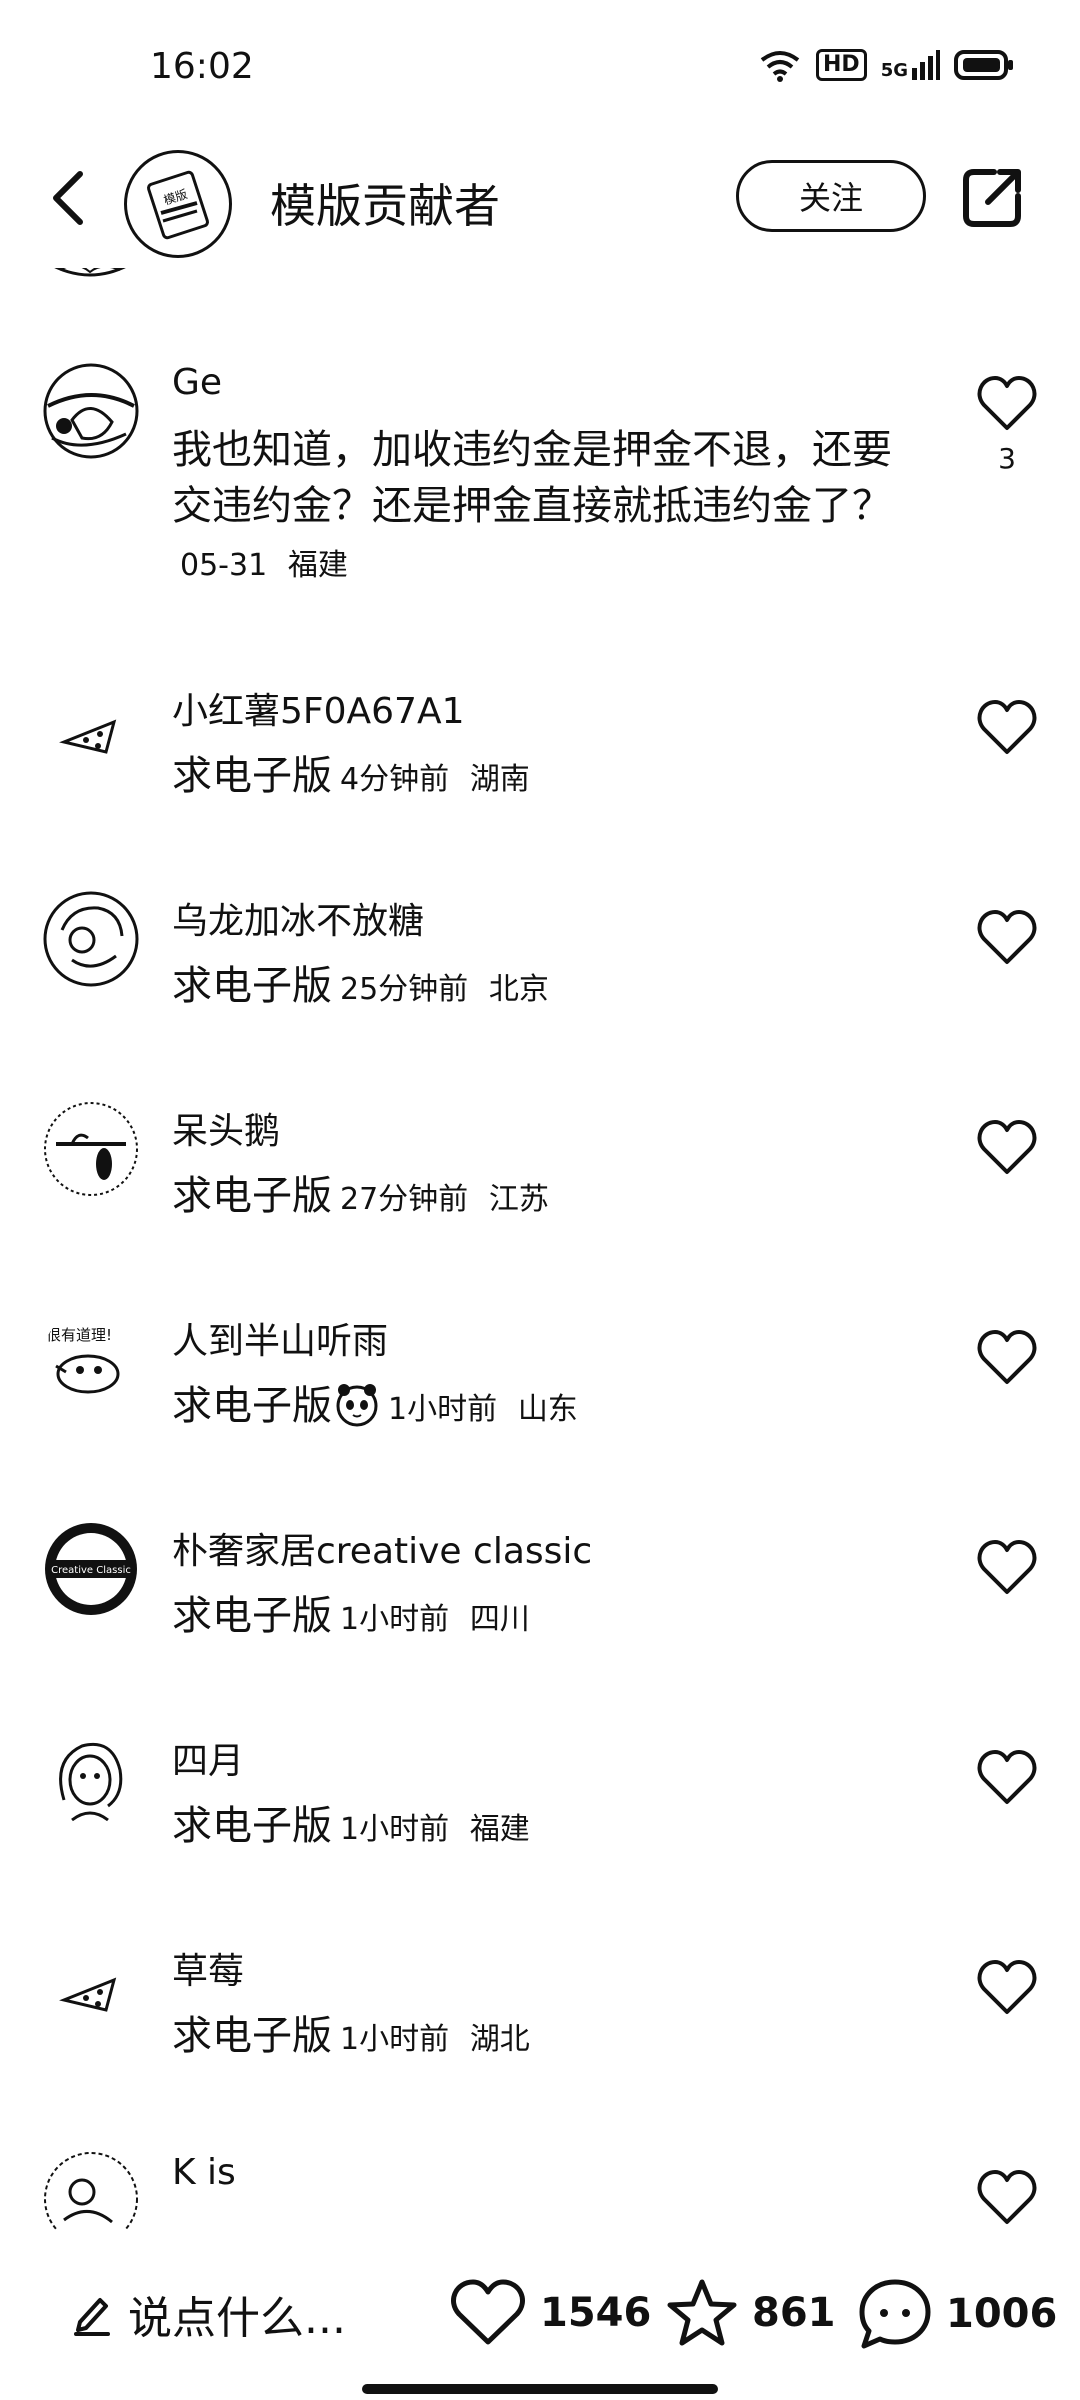 Image resolution: width=1080 pixels, height=2400 pixels. What do you see at coordinates (357, 1405) in the screenshot?
I see `panda-emoji-icon` at bounding box center [357, 1405].